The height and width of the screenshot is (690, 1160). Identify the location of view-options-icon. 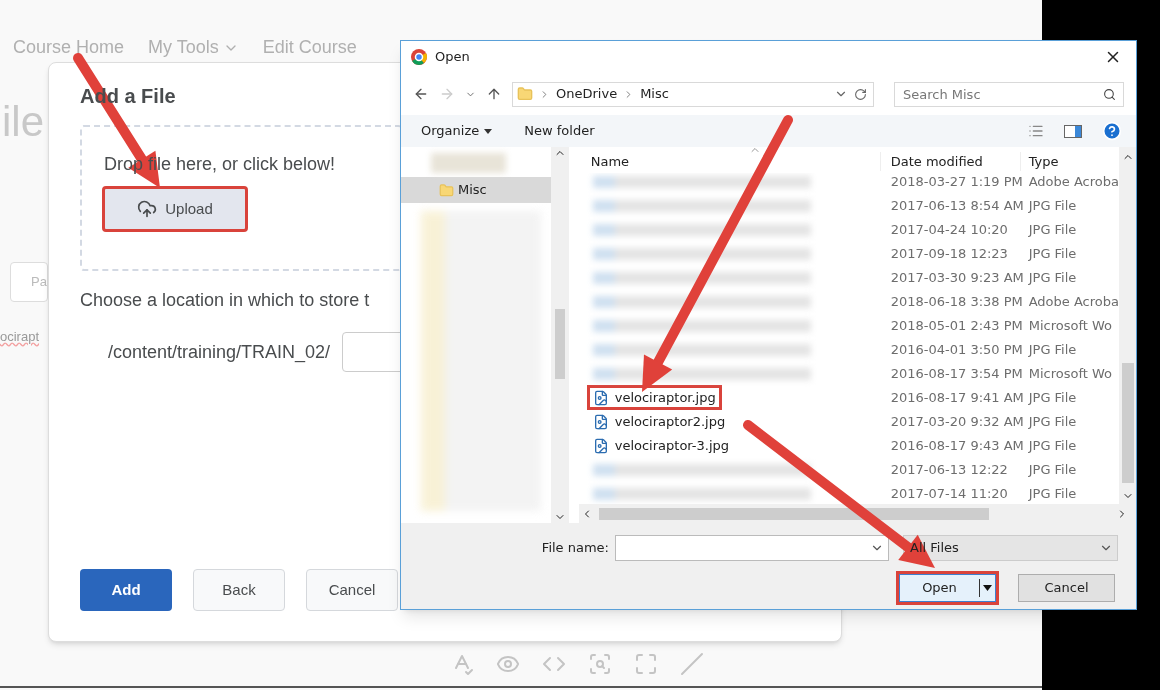
(1036, 131).